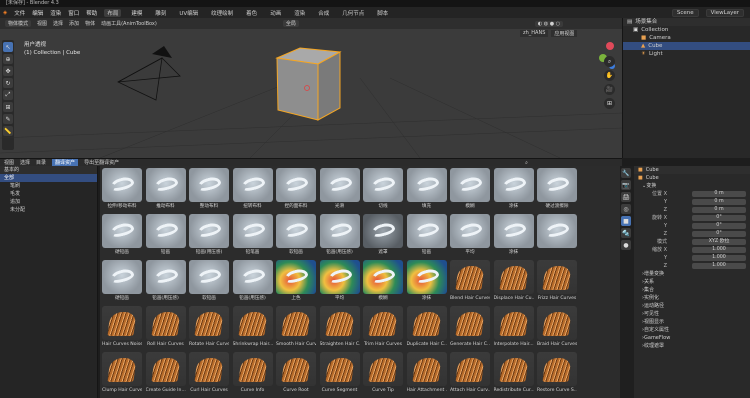 The image size is (750, 398). Describe the element at coordinates (251, 13) in the screenshot. I see `tab-shading: 着色` at that location.